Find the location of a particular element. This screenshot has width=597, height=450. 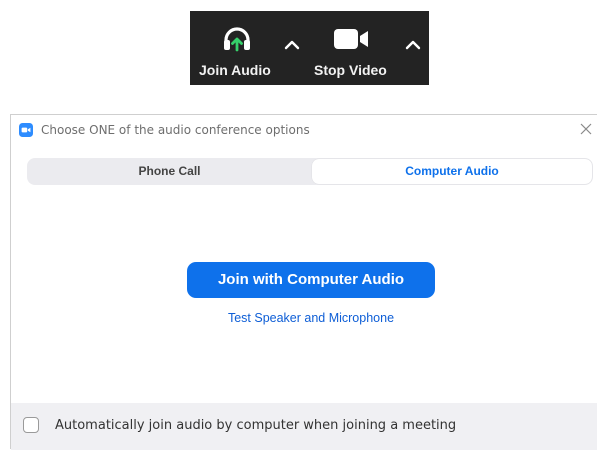

close-icon is located at coordinates (586, 129).